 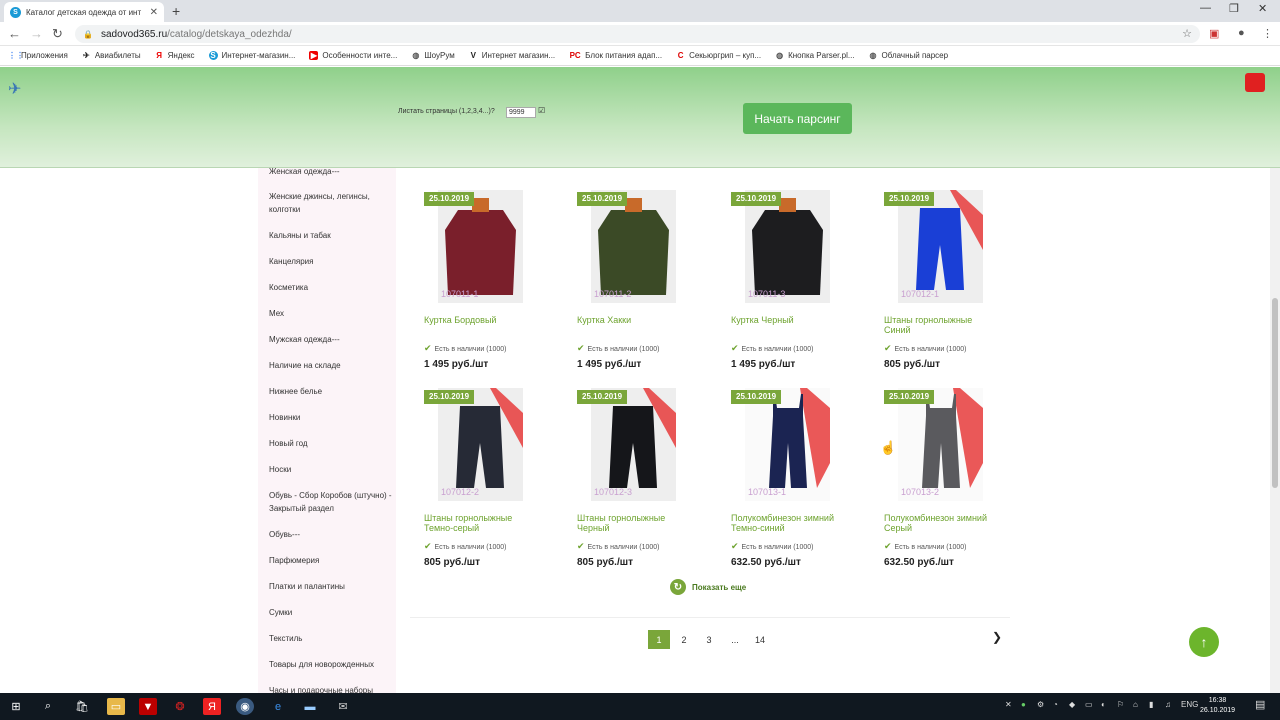 I want to click on bookmark-showroom: ◍ ШоуРум, so click(x=432, y=55).